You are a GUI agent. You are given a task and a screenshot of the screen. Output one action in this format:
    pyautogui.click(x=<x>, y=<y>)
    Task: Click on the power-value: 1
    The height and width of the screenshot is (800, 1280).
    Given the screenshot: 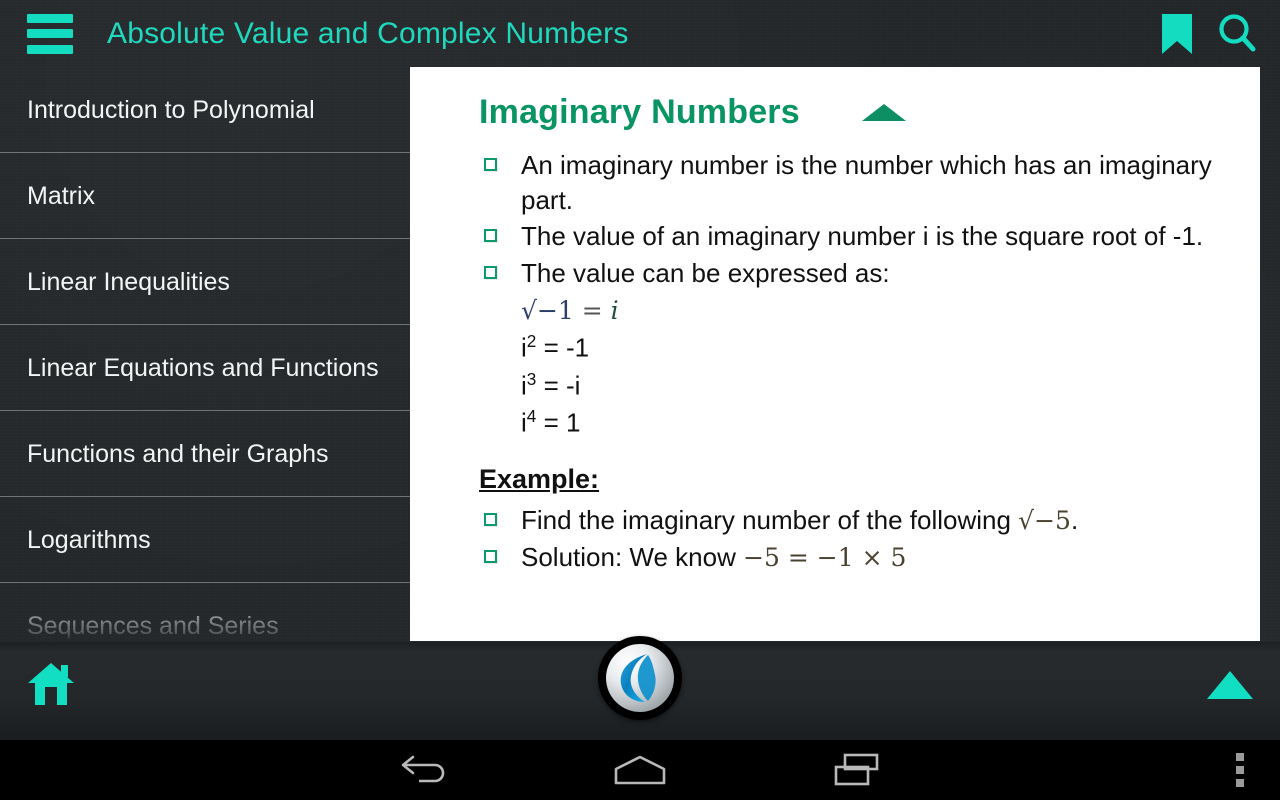 What is the action you would take?
    pyautogui.click(x=573, y=423)
    